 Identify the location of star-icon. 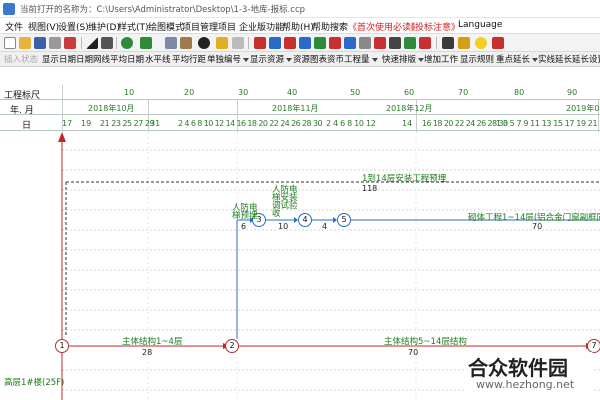
(464, 43).